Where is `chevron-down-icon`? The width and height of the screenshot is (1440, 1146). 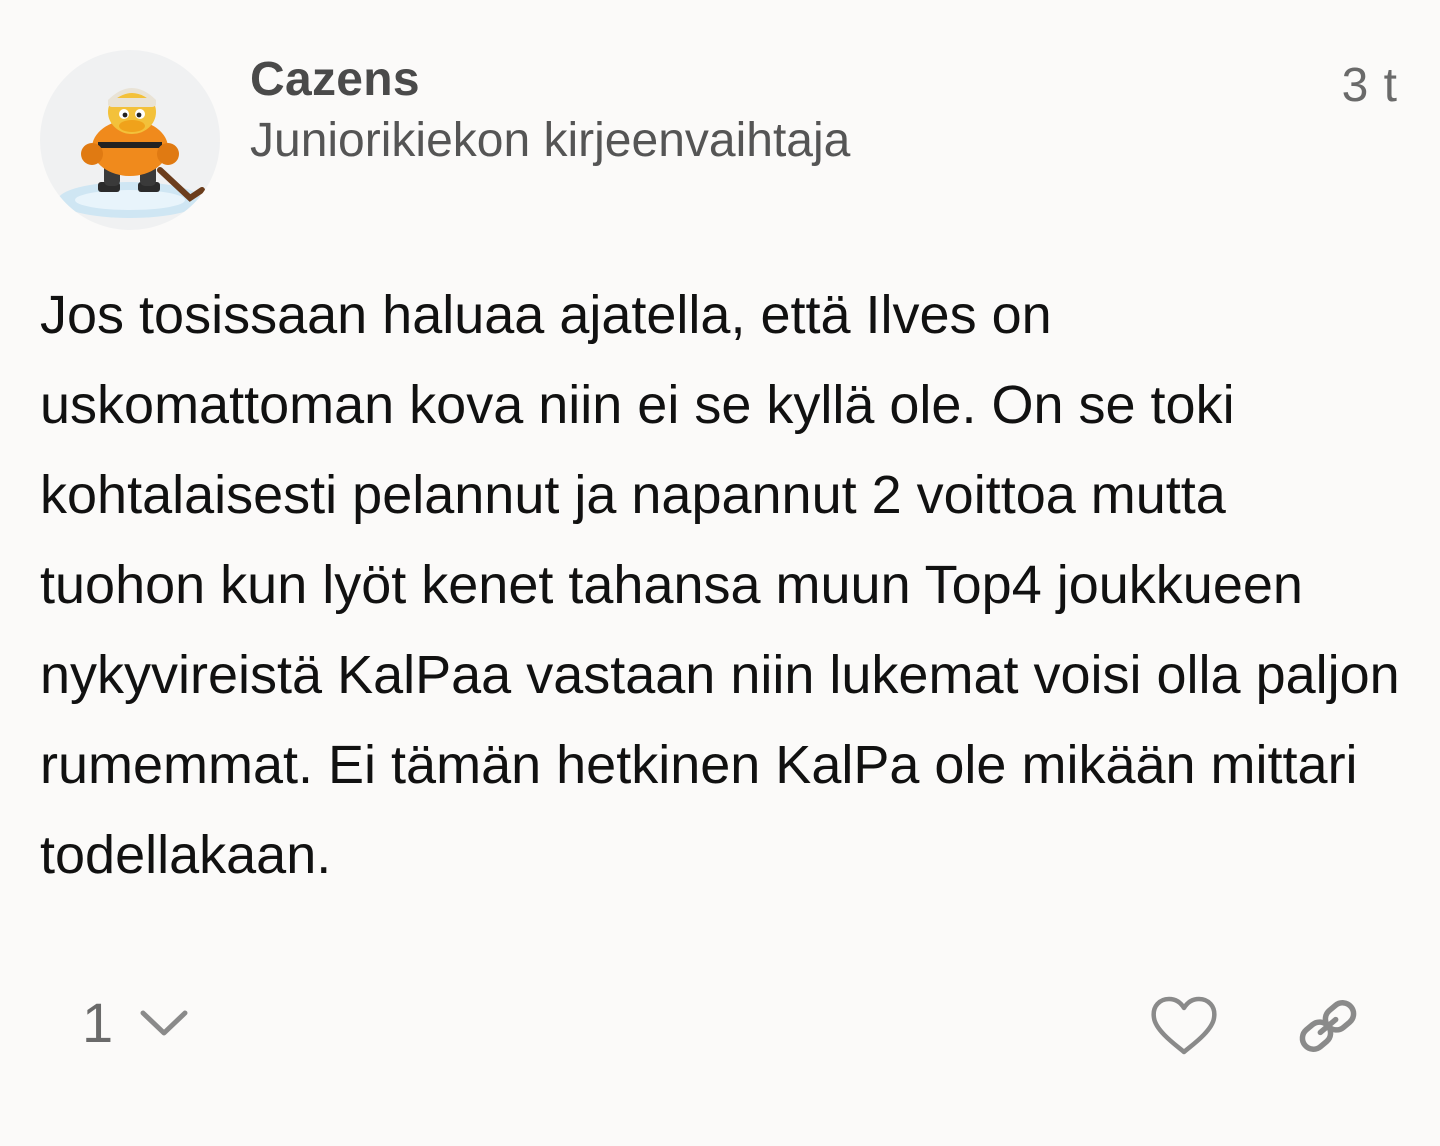 chevron-down-icon is located at coordinates (164, 1023).